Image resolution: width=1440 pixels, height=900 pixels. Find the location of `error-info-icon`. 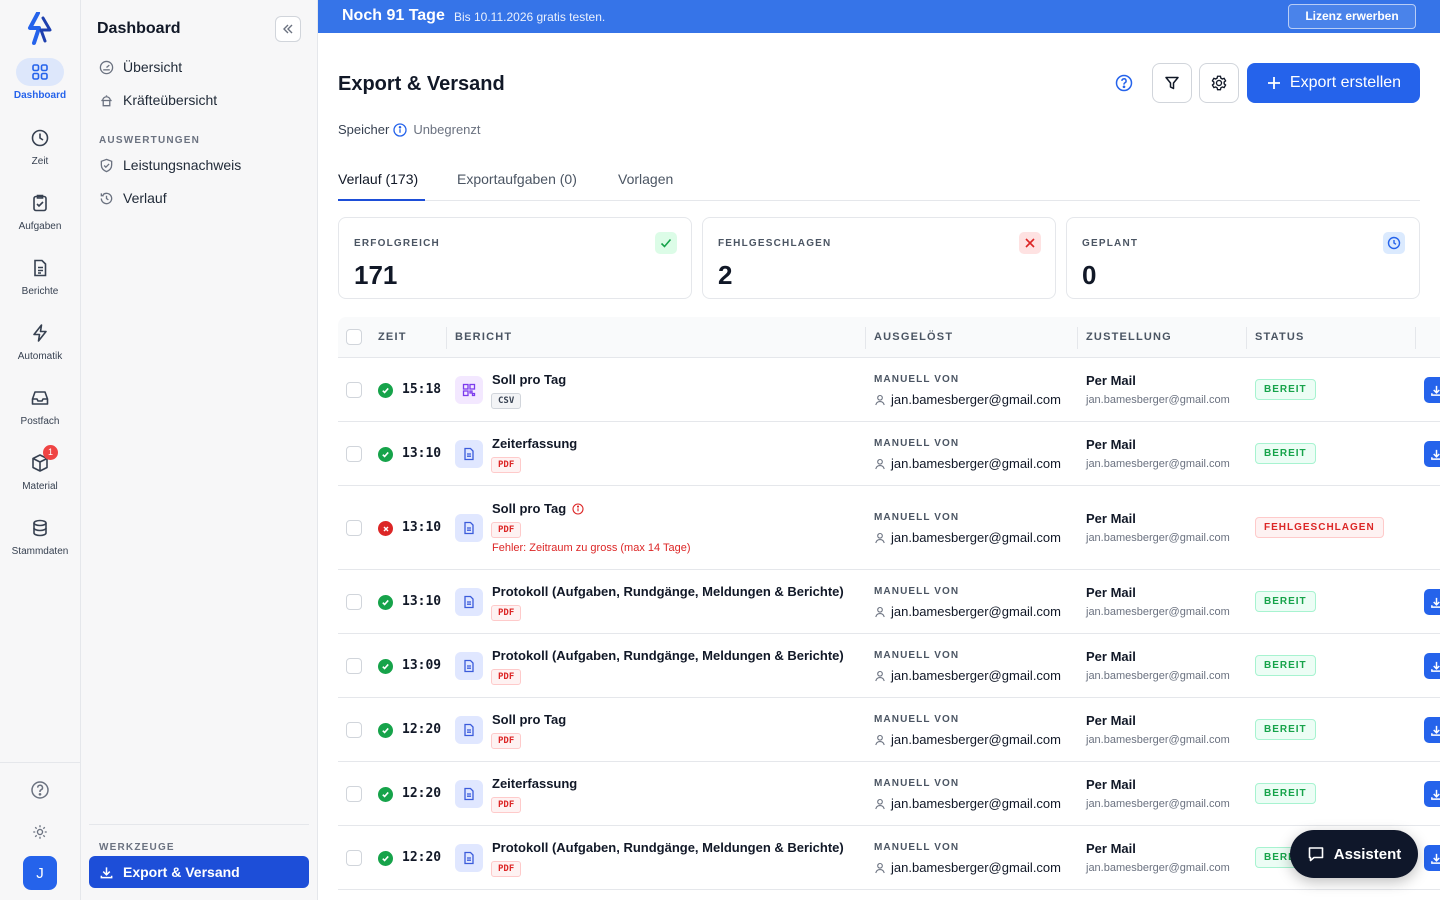

error-info-icon is located at coordinates (575, 508).